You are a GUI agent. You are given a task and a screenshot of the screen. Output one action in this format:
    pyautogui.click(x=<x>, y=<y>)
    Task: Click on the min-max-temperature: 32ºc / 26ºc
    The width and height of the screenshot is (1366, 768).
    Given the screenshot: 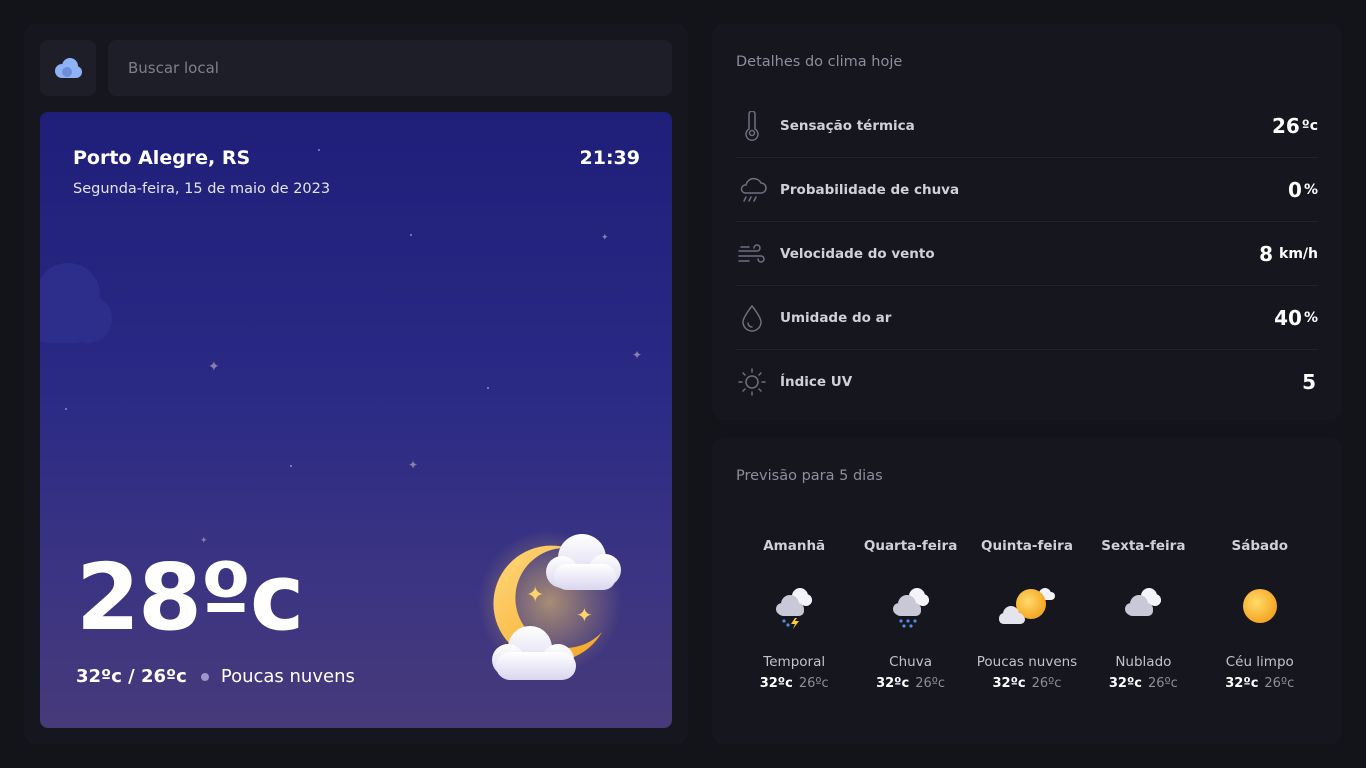 What is the action you would take?
    pyautogui.click(x=131, y=676)
    